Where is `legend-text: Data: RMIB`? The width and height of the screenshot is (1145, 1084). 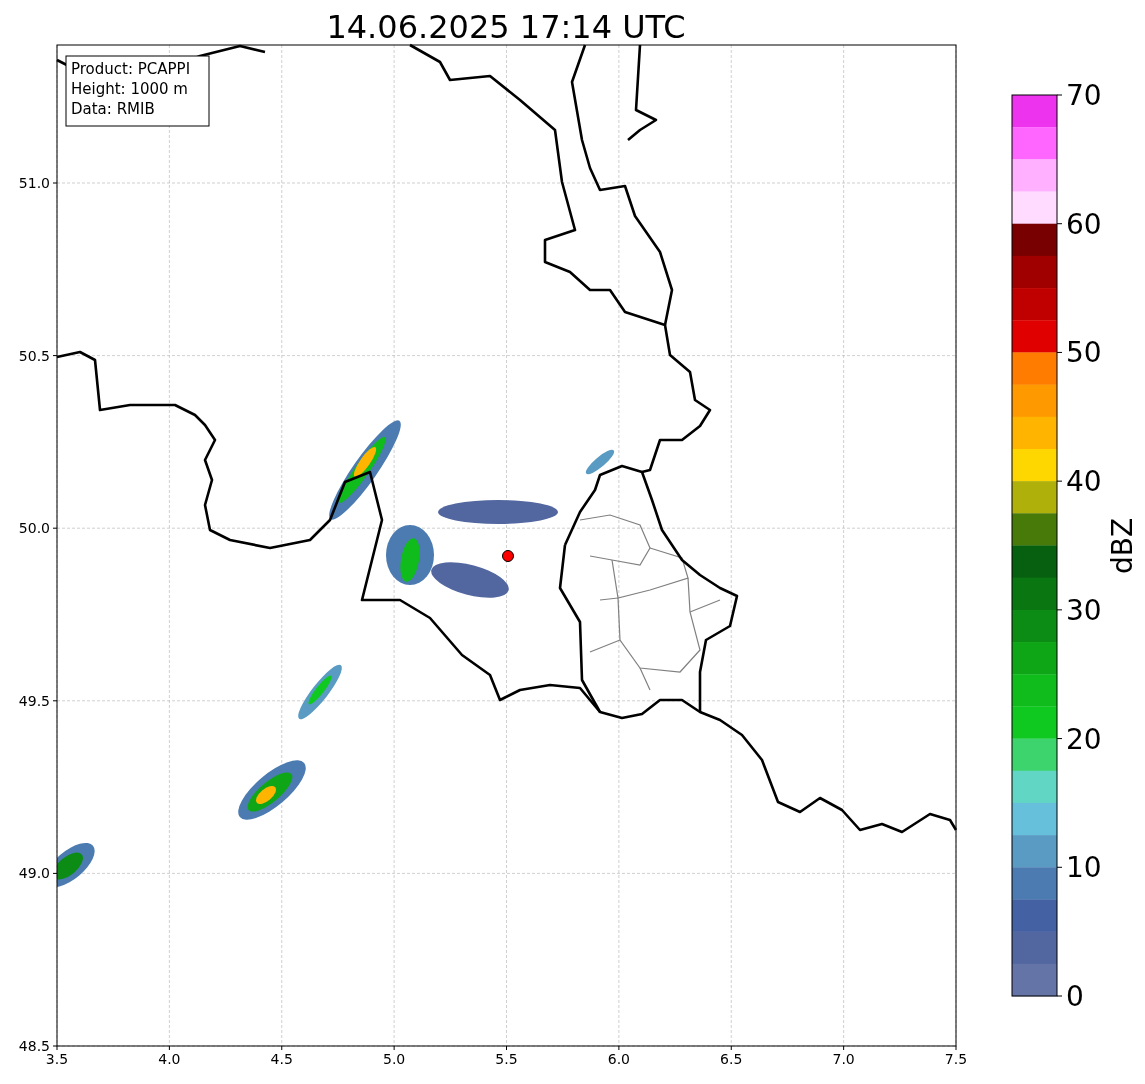
legend-text: Data: RMIB is located at coordinates (113, 109).